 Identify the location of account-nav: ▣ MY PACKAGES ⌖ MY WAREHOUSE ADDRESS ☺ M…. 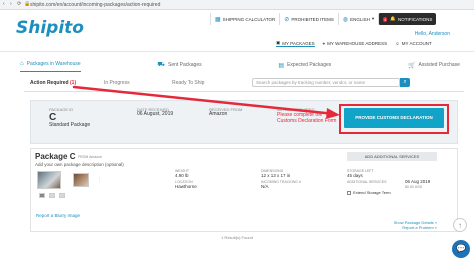
(354, 43).